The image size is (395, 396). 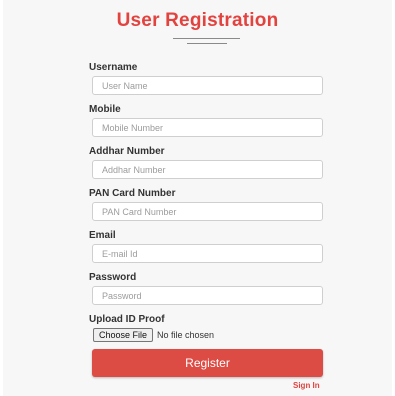 What do you see at coordinates (207, 169) in the screenshot?
I see `addhar-input` at bounding box center [207, 169].